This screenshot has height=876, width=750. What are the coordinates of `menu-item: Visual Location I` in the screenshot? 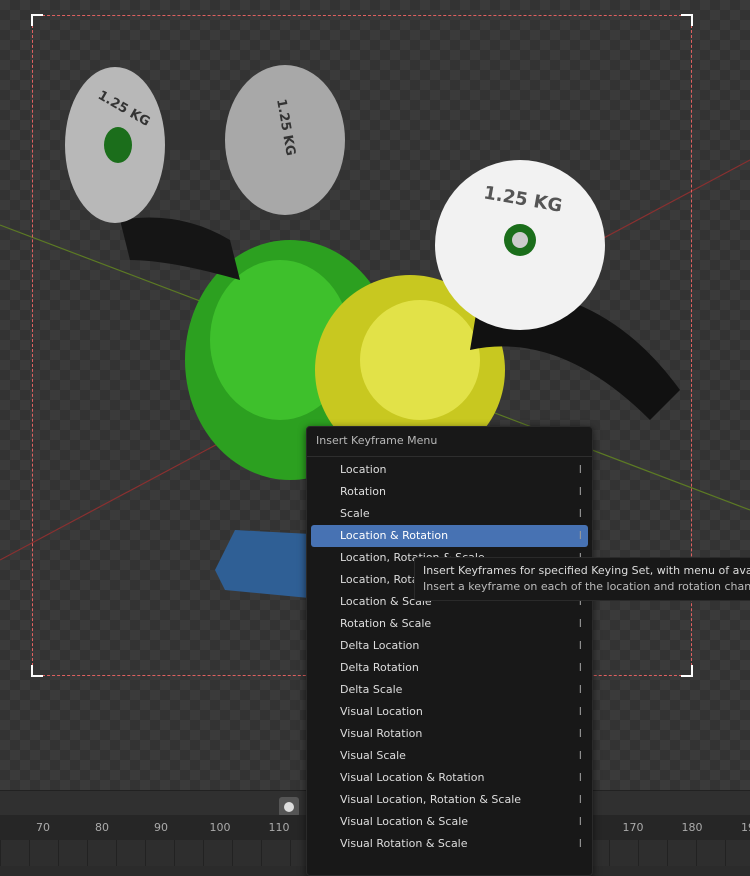 It's located at (449, 712).